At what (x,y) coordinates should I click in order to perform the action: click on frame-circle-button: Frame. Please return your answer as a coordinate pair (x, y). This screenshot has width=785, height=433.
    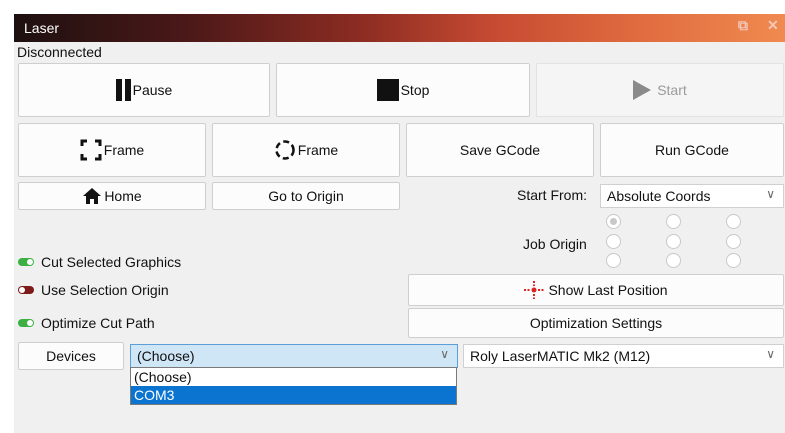
    Looking at the image, I should click on (306, 150).